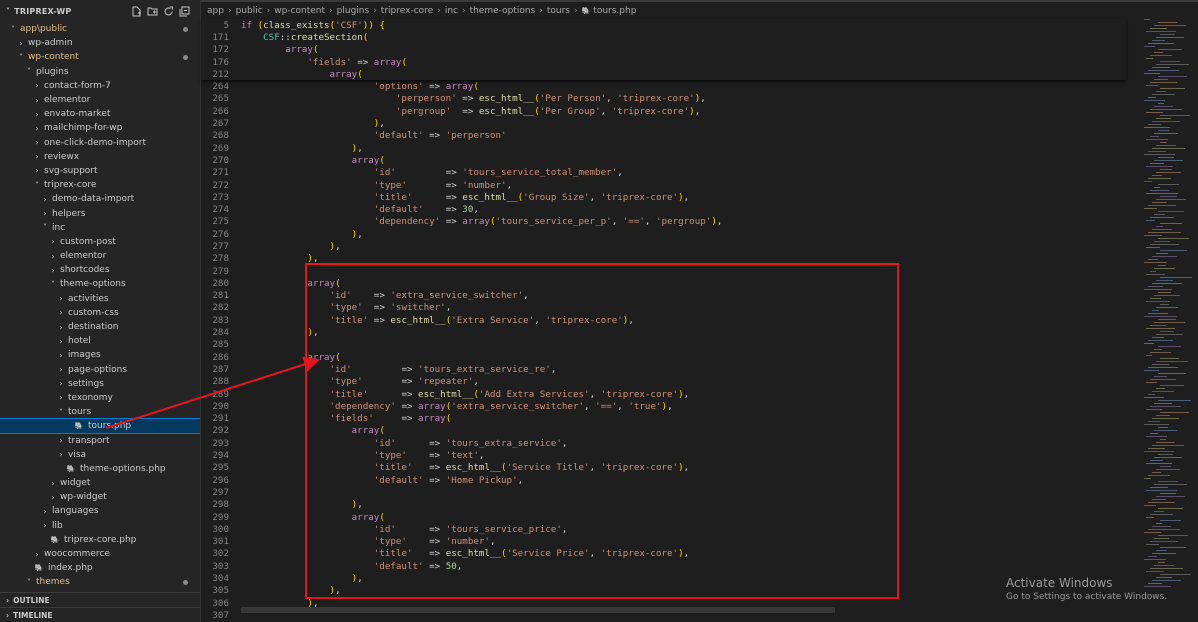 The height and width of the screenshot is (622, 1198). What do you see at coordinates (100, 568) in the screenshot?
I see `tree-file-item: 🐘 index.php` at bounding box center [100, 568].